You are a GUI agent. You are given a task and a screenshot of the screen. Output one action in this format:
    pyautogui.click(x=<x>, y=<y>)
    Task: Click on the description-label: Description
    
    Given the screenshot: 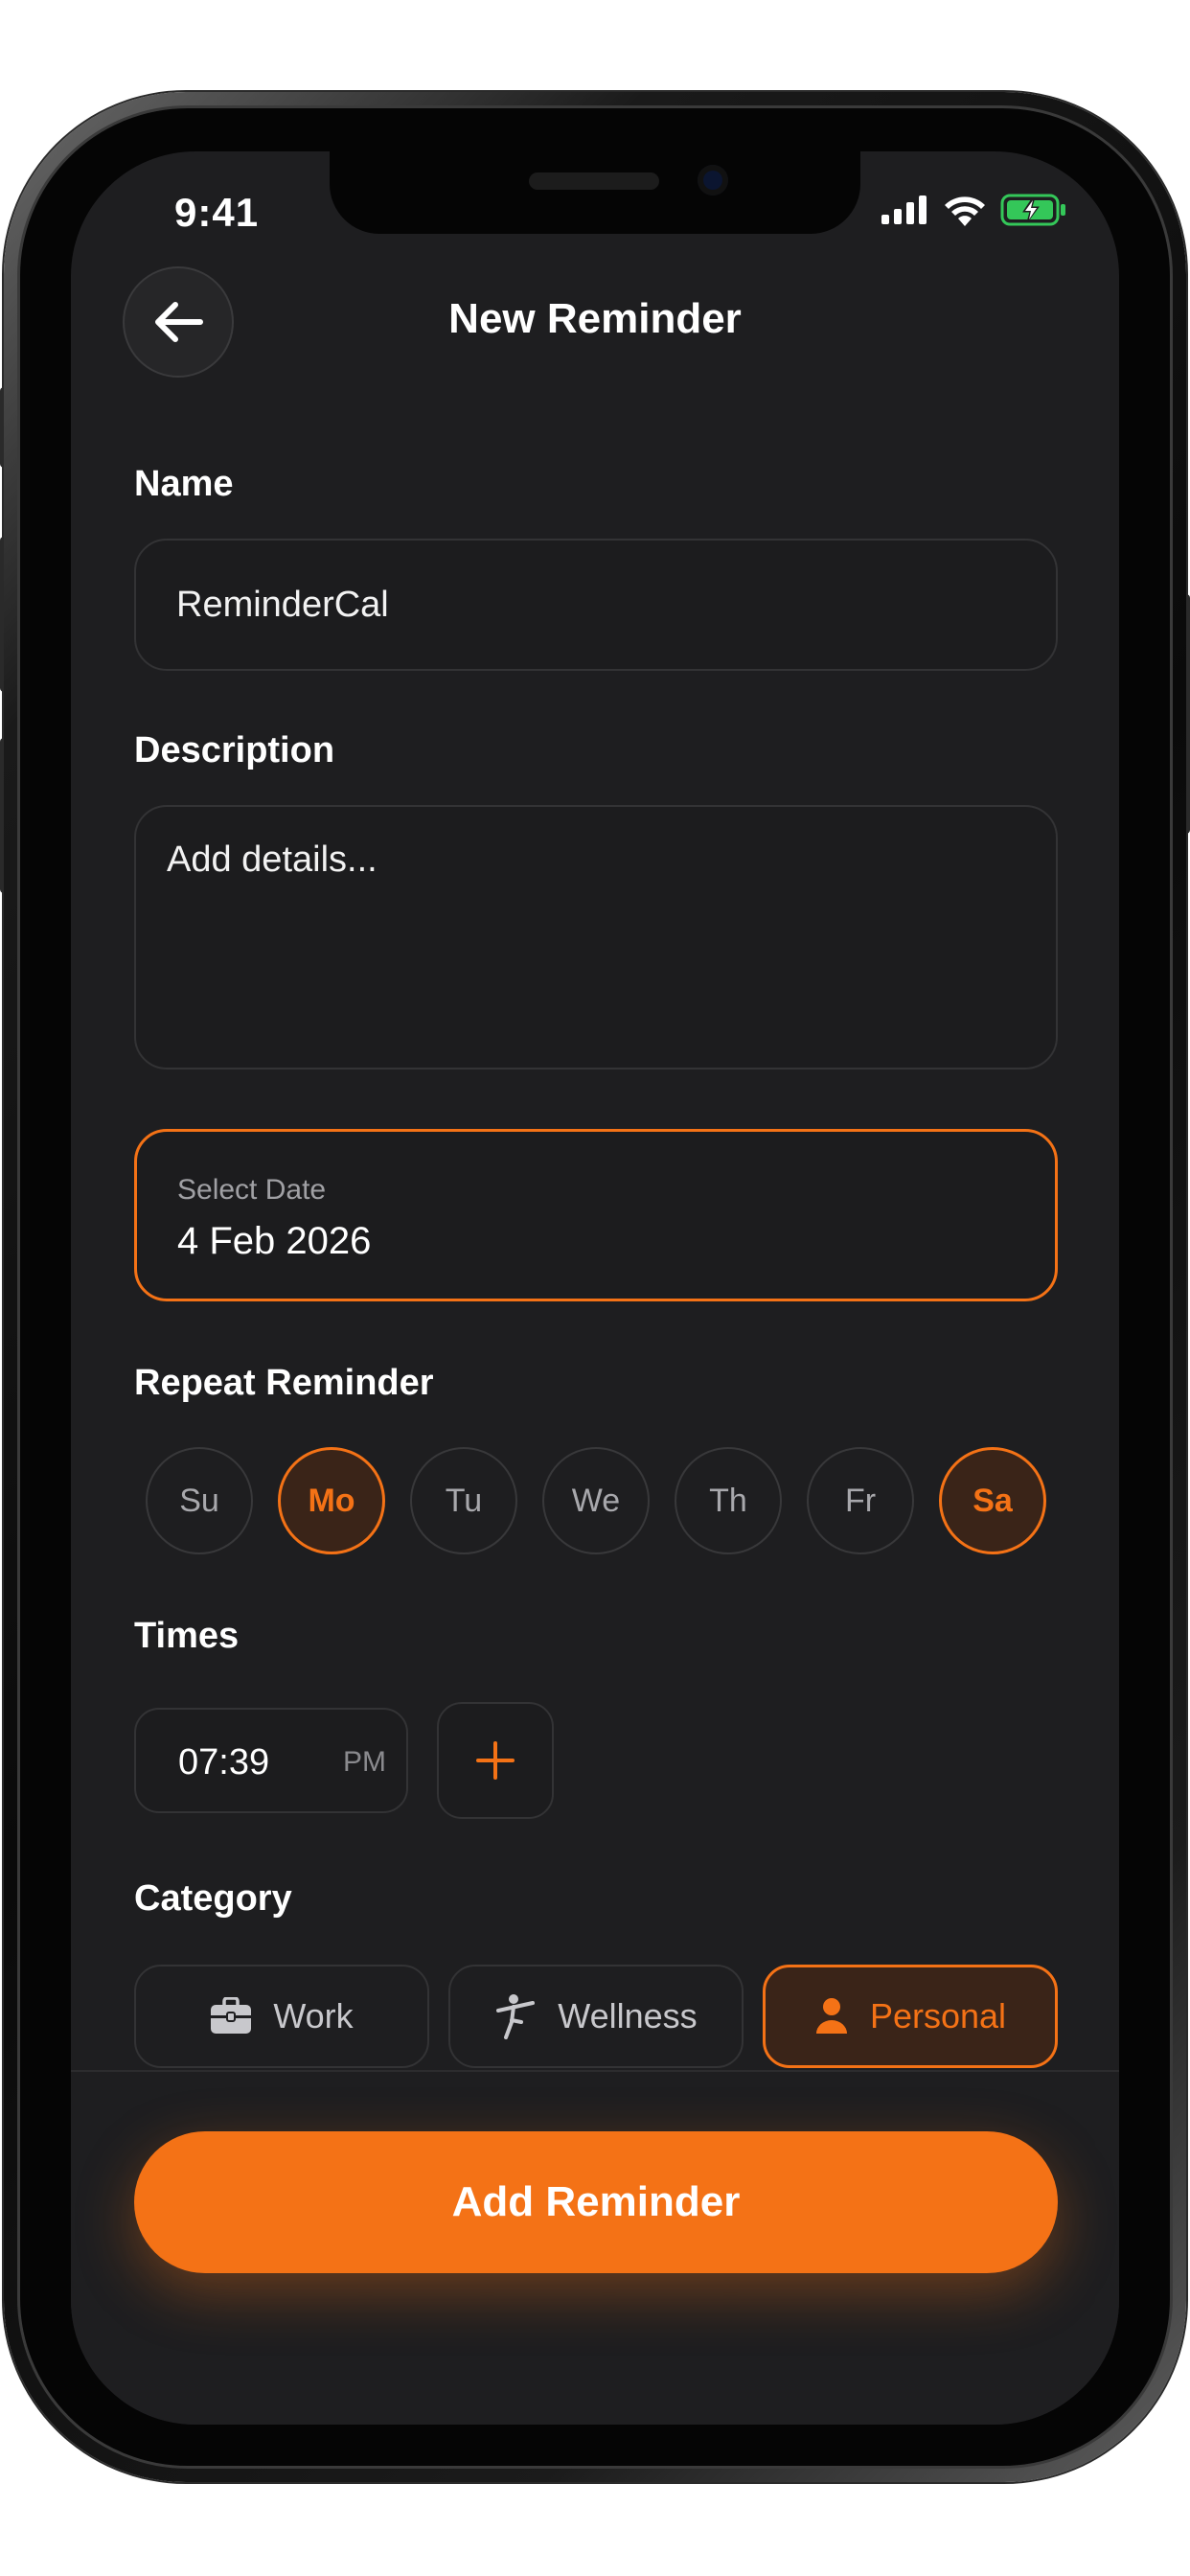 What is the action you would take?
    pyautogui.click(x=234, y=750)
    